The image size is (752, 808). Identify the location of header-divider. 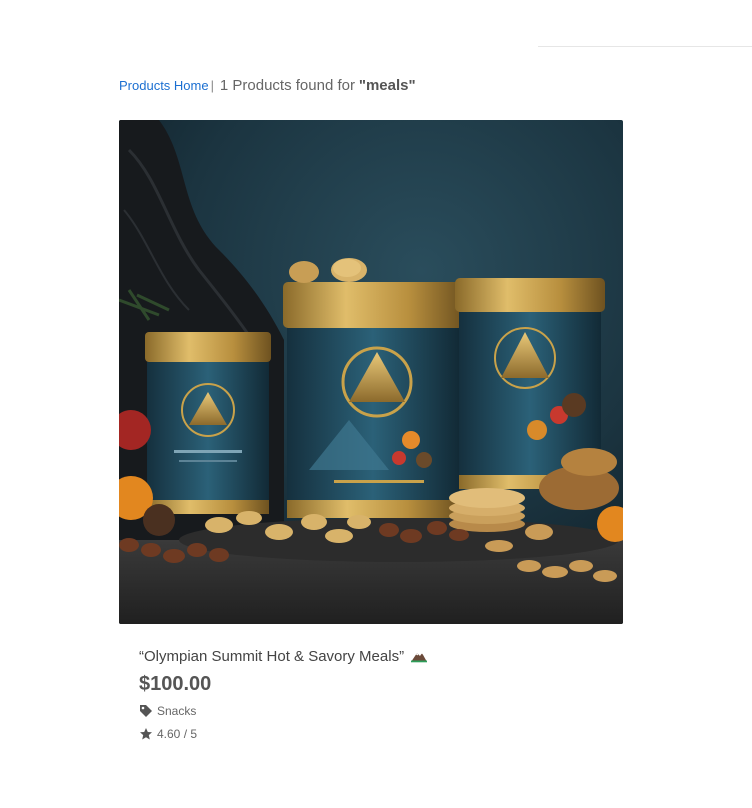
(645, 46).